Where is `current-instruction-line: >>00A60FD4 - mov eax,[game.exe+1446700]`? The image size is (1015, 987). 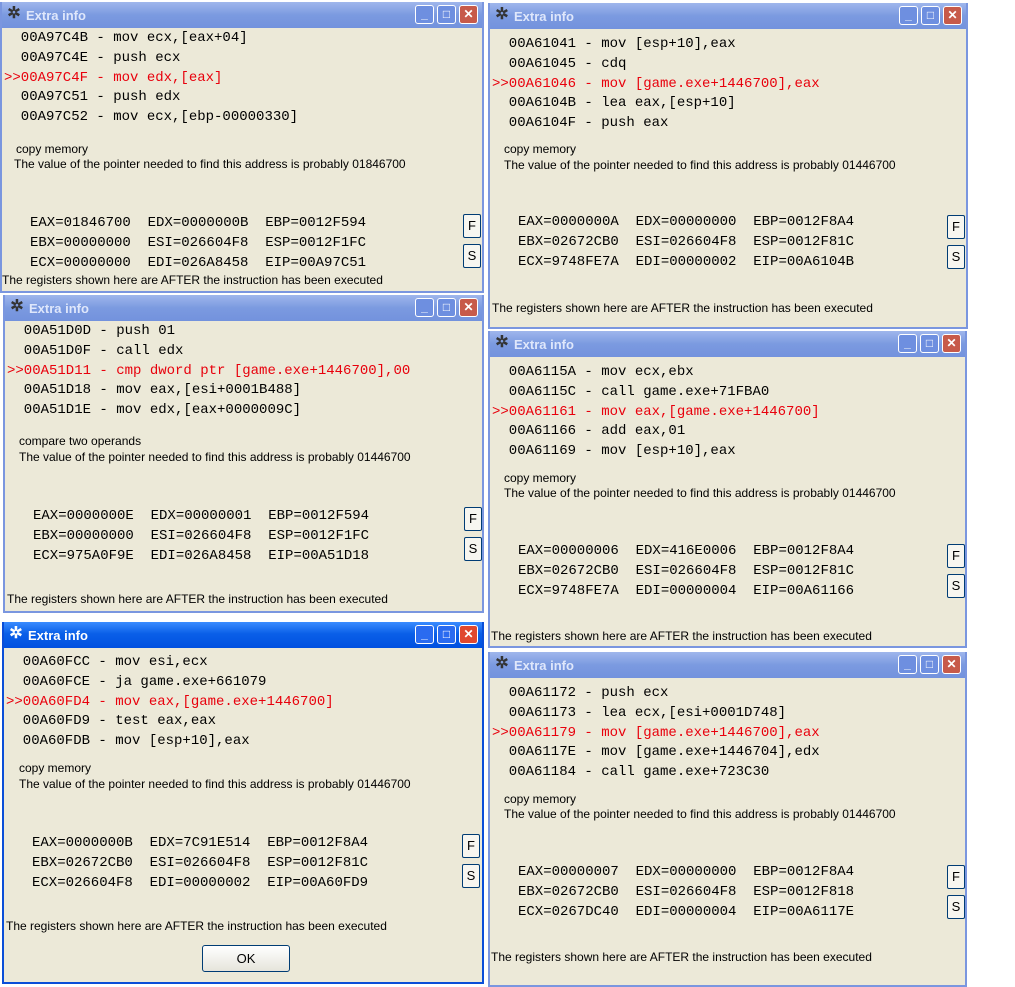
current-instruction-line: >>00A60FD4 - mov eax,[game.exe+1446700] is located at coordinates (170, 701).